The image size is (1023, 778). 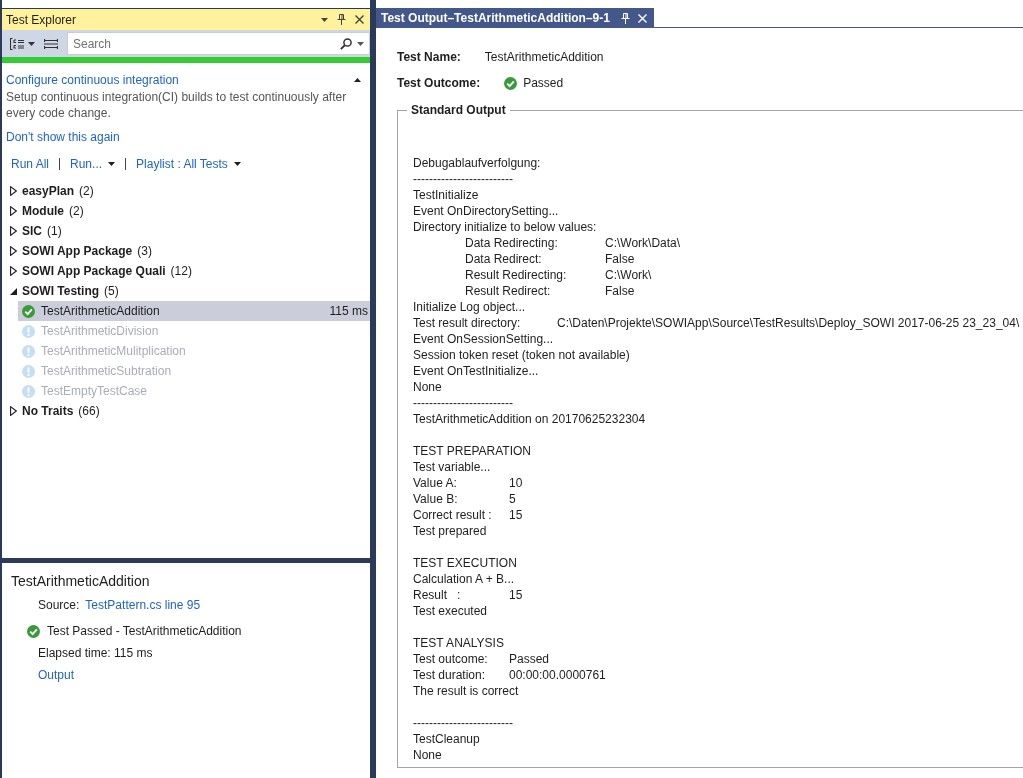 What do you see at coordinates (30, 164) in the screenshot?
I see `toolbar-link: Run All` at bounding box center [30, 164].